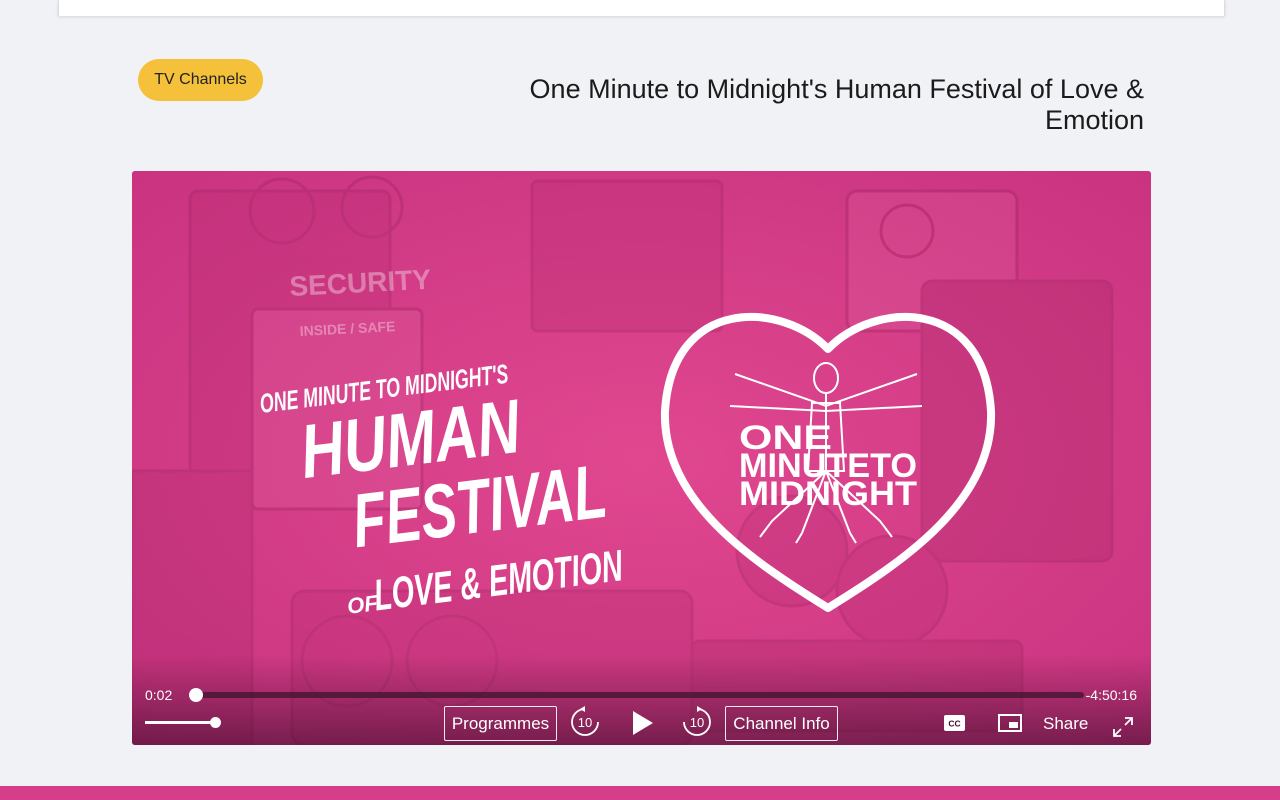  I want to click on forward-10-icon: 10, so click(697, 721).